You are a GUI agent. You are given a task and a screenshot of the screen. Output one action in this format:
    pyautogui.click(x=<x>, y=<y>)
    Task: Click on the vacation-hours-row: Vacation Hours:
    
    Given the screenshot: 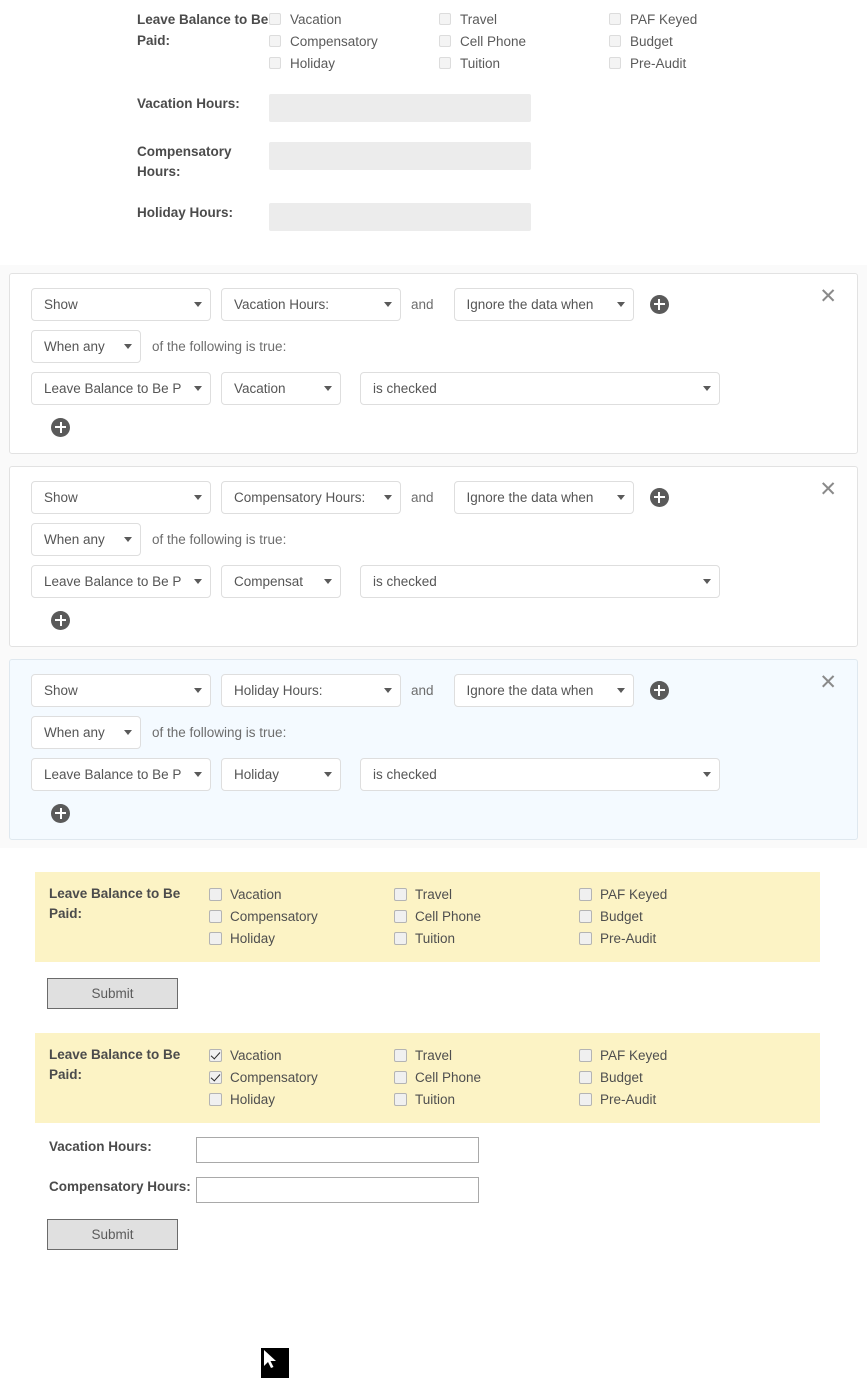 What is the action you would take?
    pyautogui.click(x=433, y=108)
    